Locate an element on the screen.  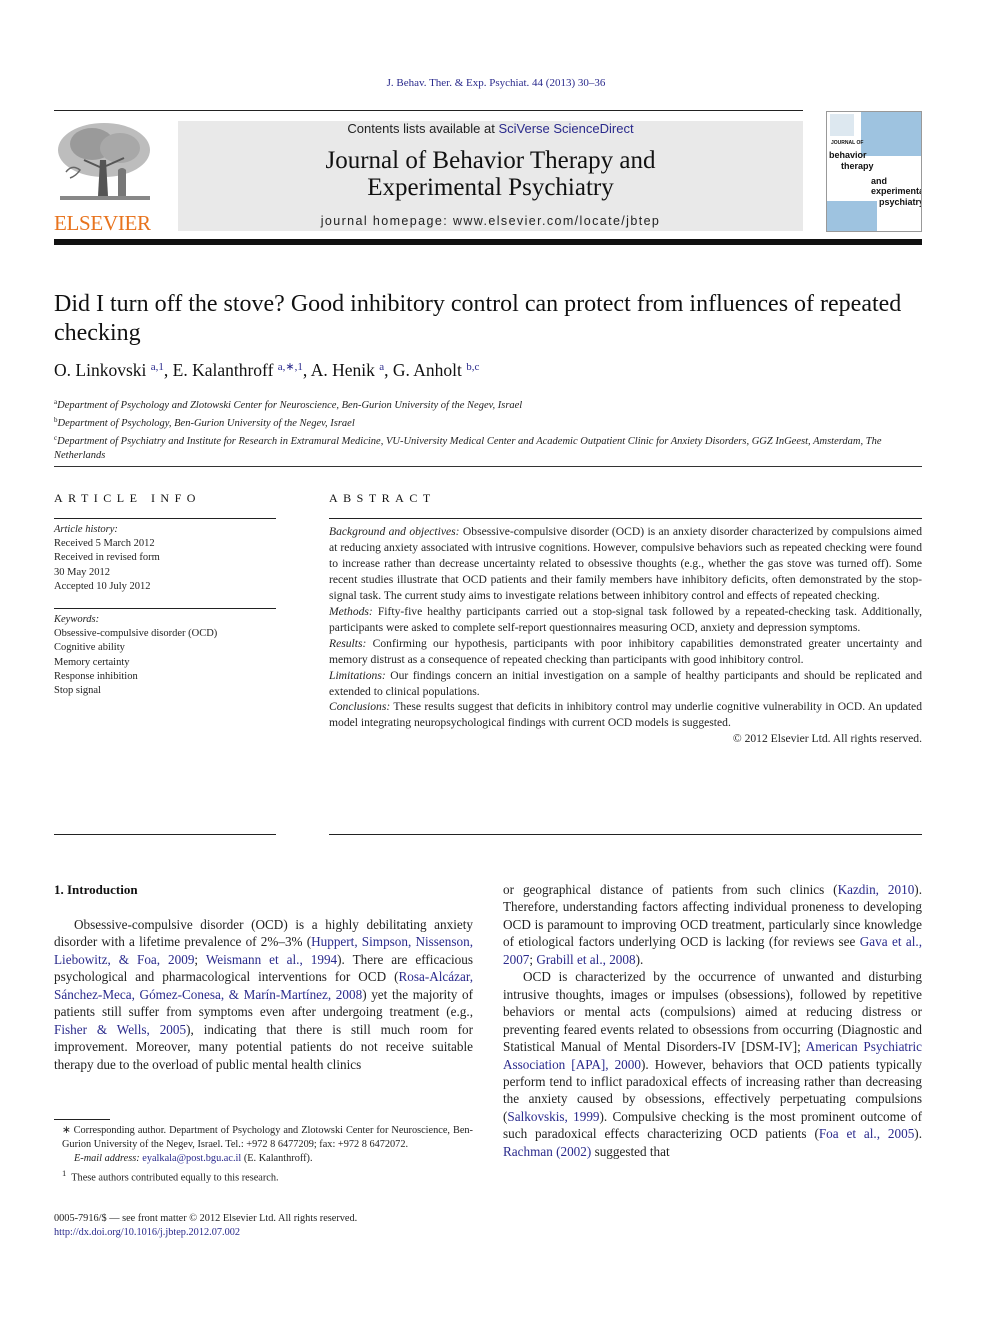
author-name: E. Kalanthroff is located at coordinates (223, 370).